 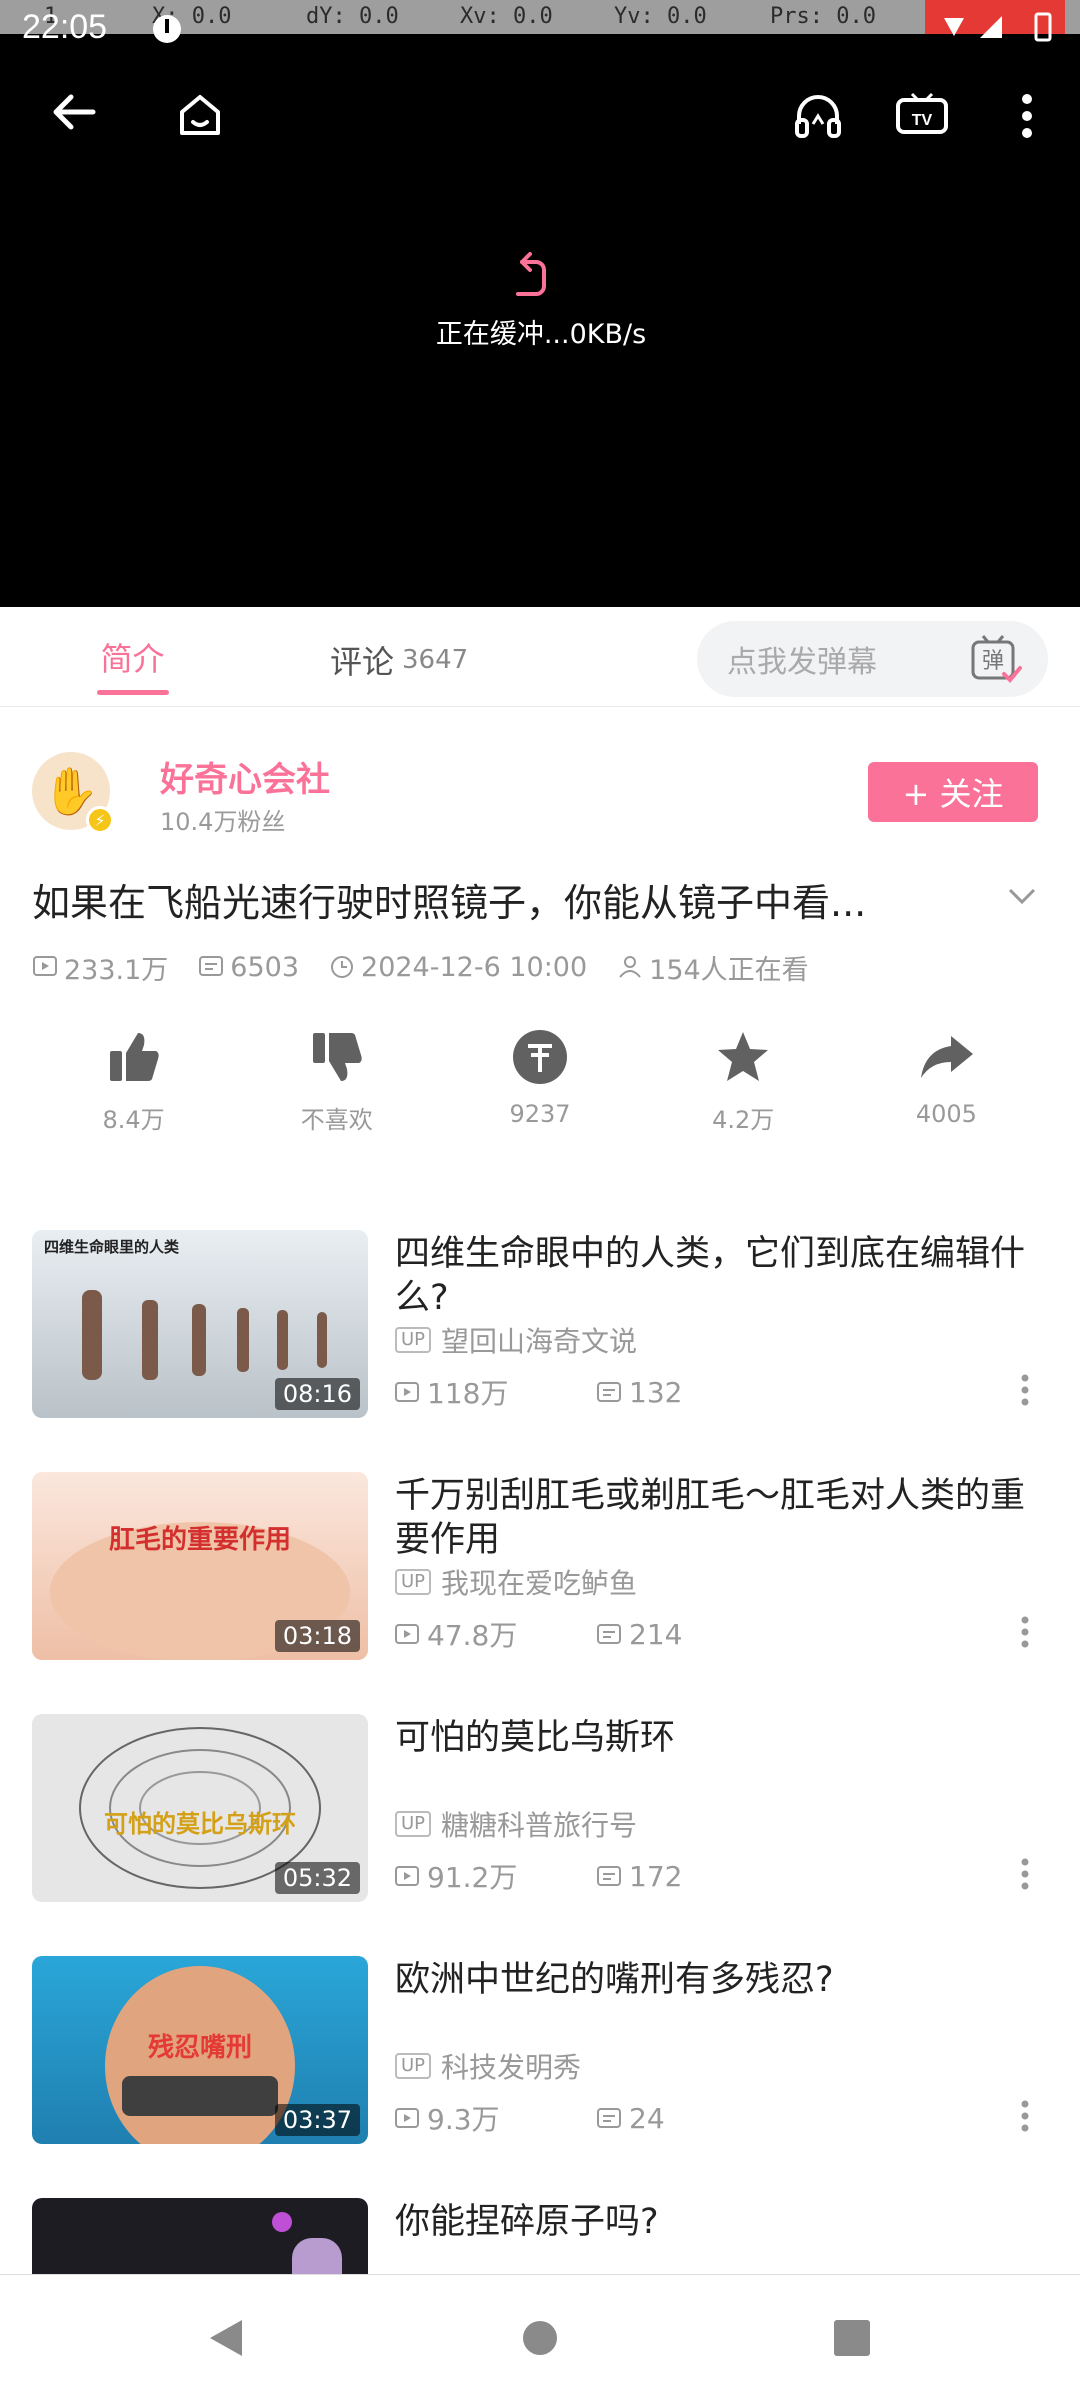 I want to click on uploader-fans: 10.4万粉丝, so click(x=223, y=822).